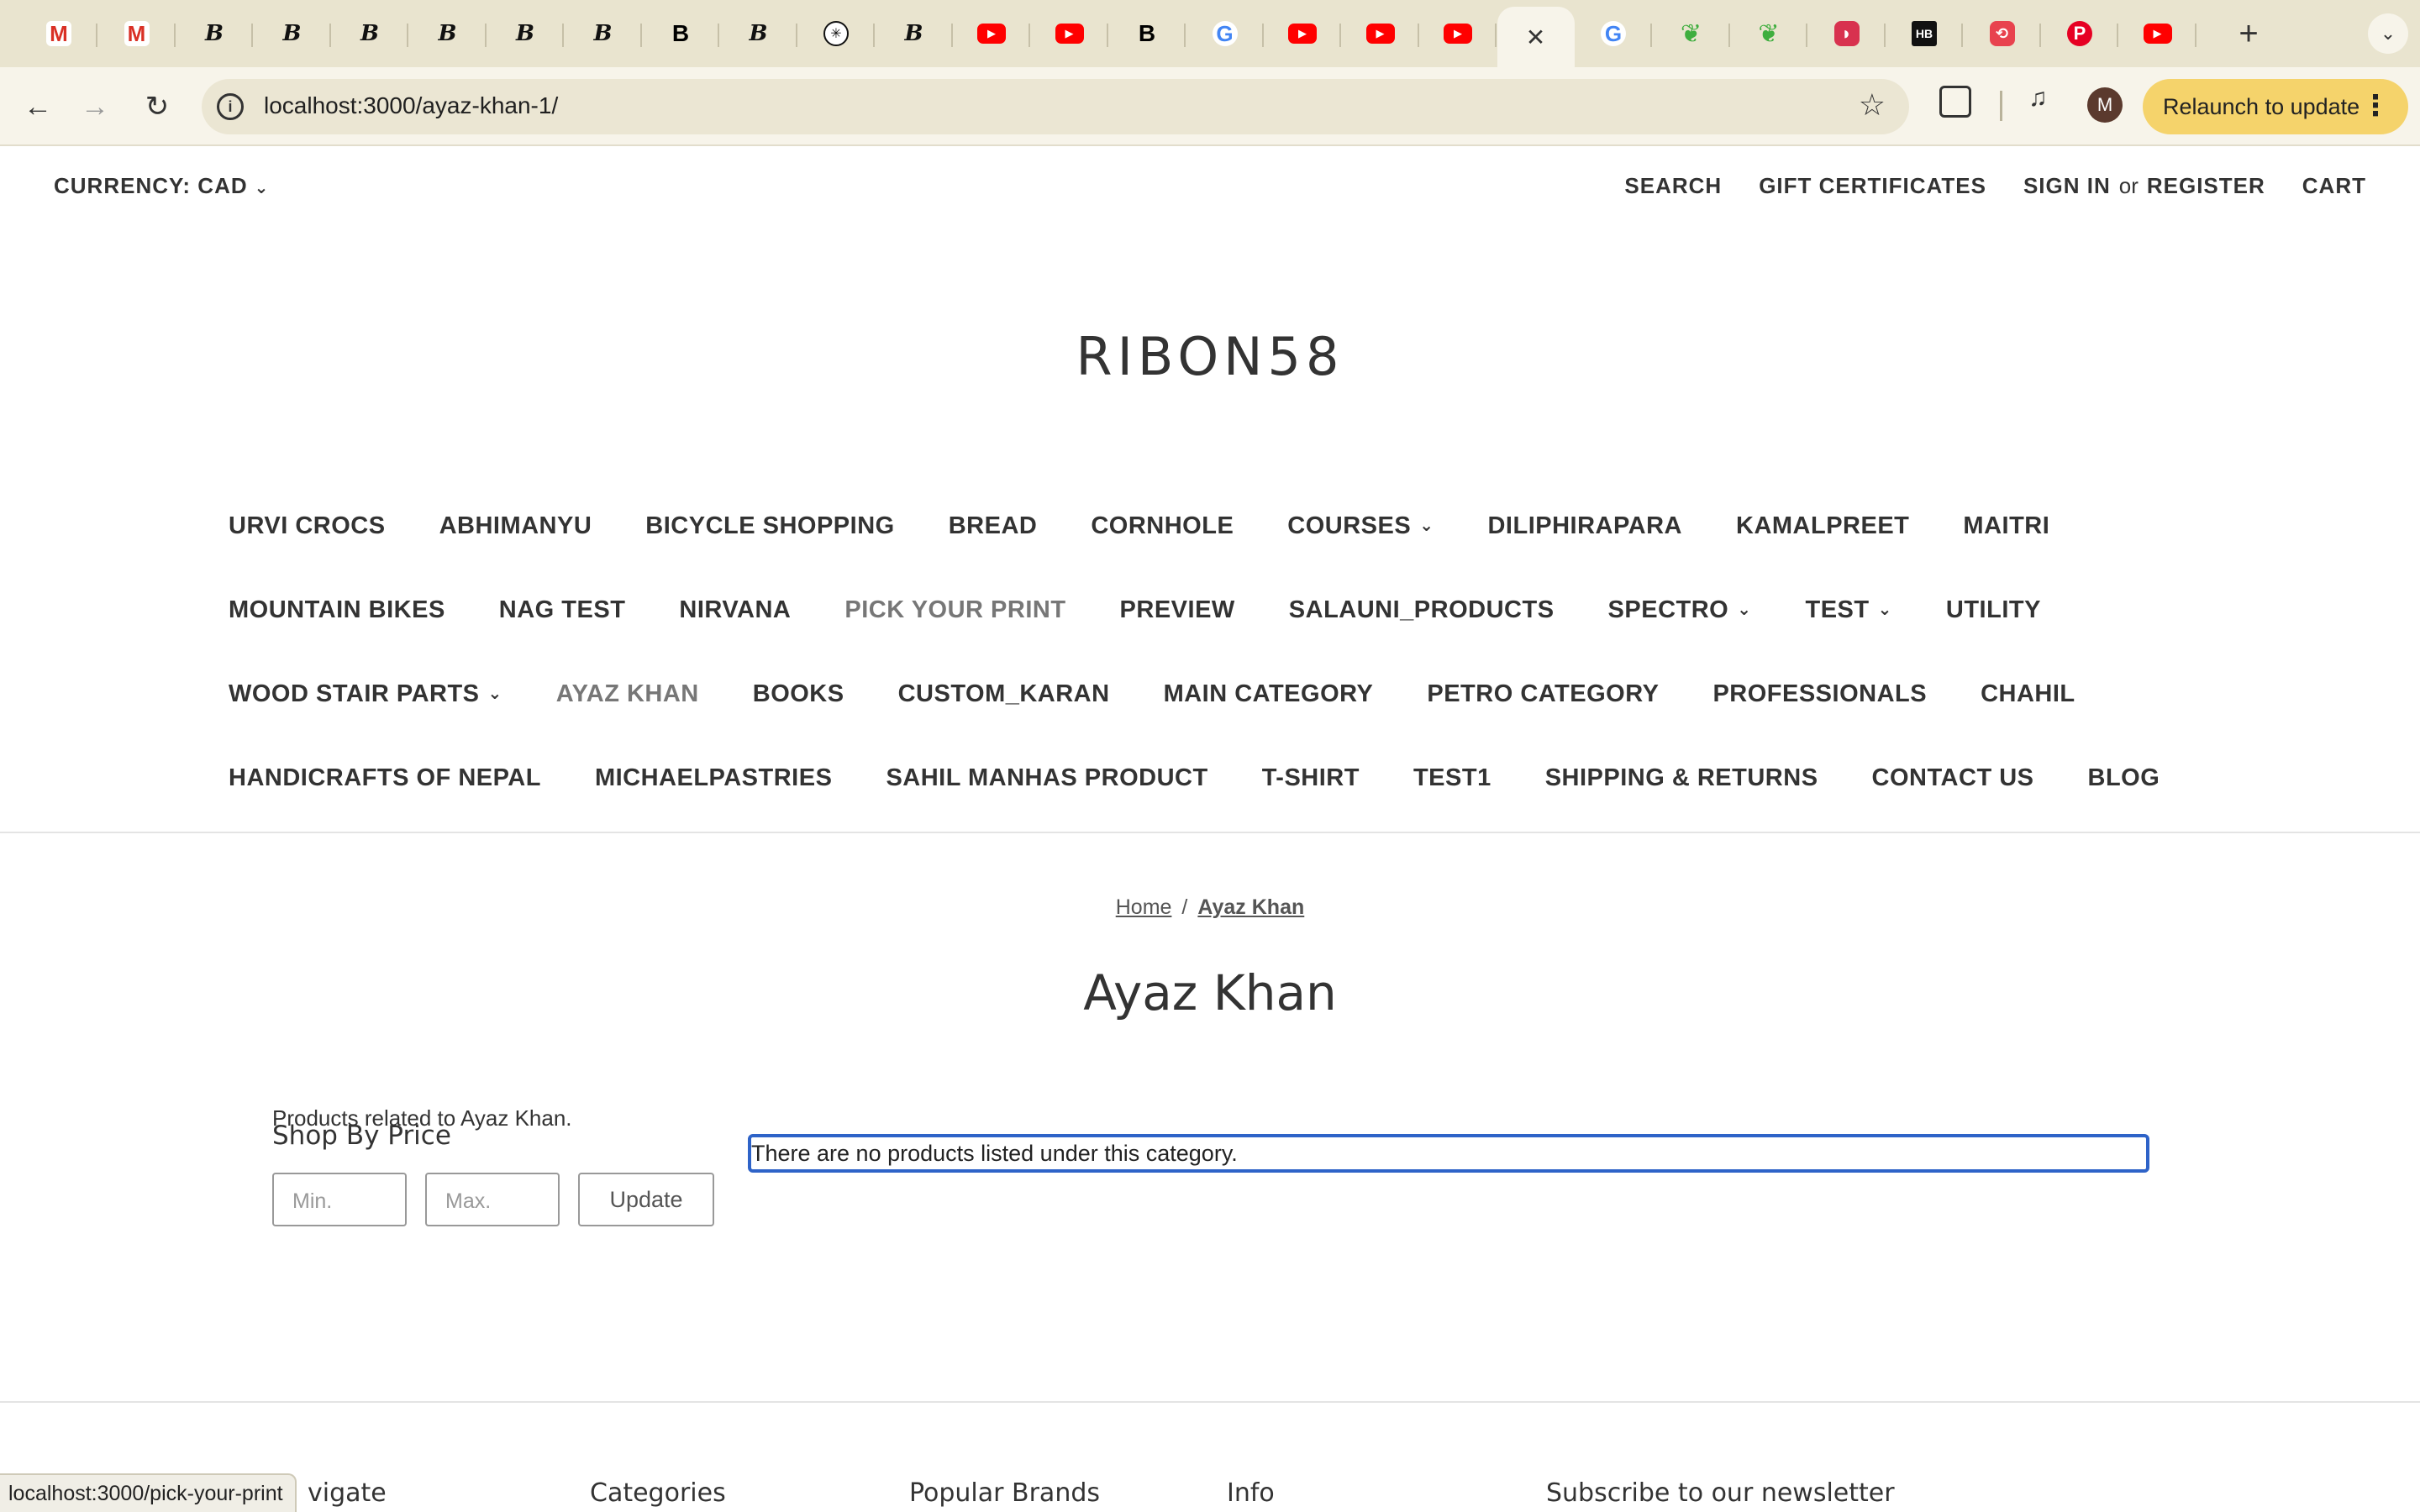  What do you see at coordinates (1681, 778) in the screenshot?
I see `nav-item: SHIPPING & RETURNS` at bounding box center [1681, 778].